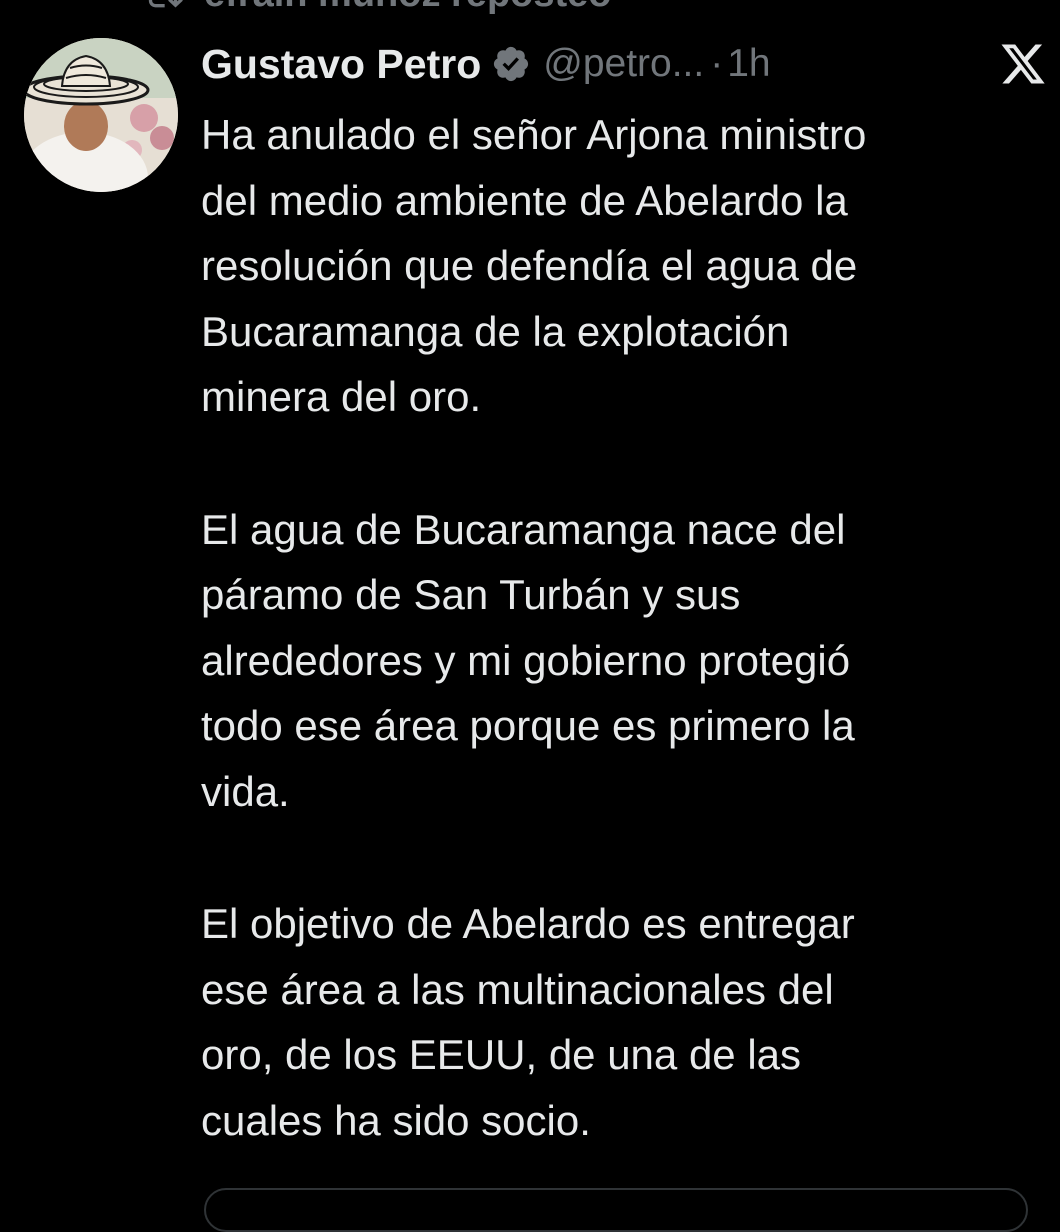  I want to click on tweet-text-line: Ha anulado el señor Arjona ministro, so click(534, 134).